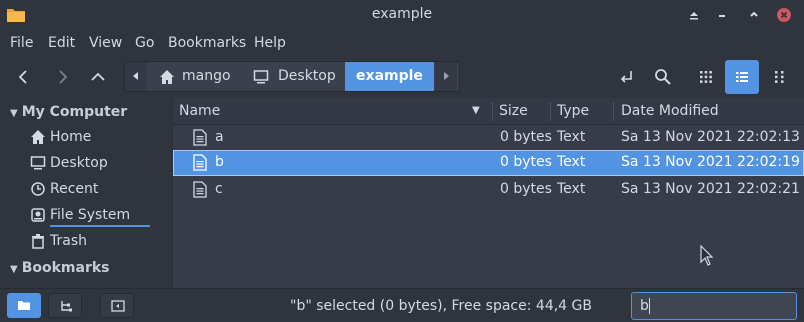 This screenshot has width=804, height=322. I want to click on sidebar-section-bookmarks: ▼ Bookmarks, so click(60, 268).